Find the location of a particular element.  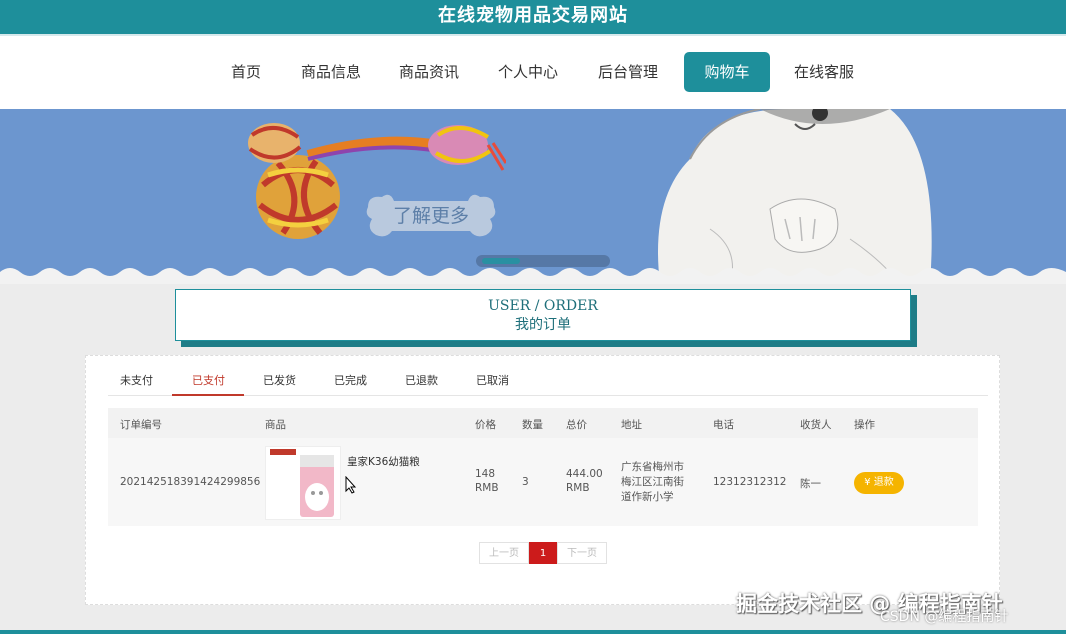

refund-button: ¥ 退款 is located at coordinates (879, 483).